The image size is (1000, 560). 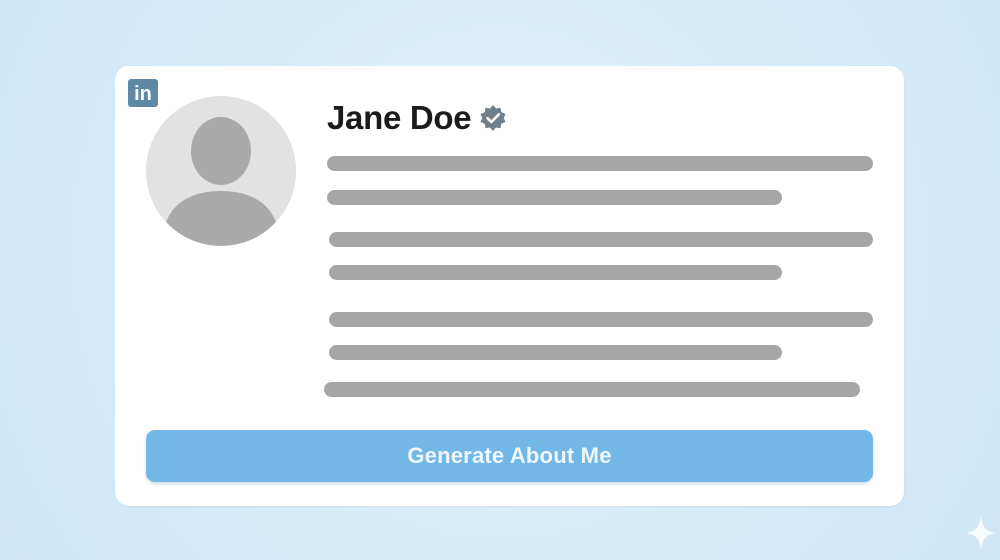 What do you see at coordinates (981, 533) in the screenshot?
I see `sparkle-icon` at bounding box center [981, 533].